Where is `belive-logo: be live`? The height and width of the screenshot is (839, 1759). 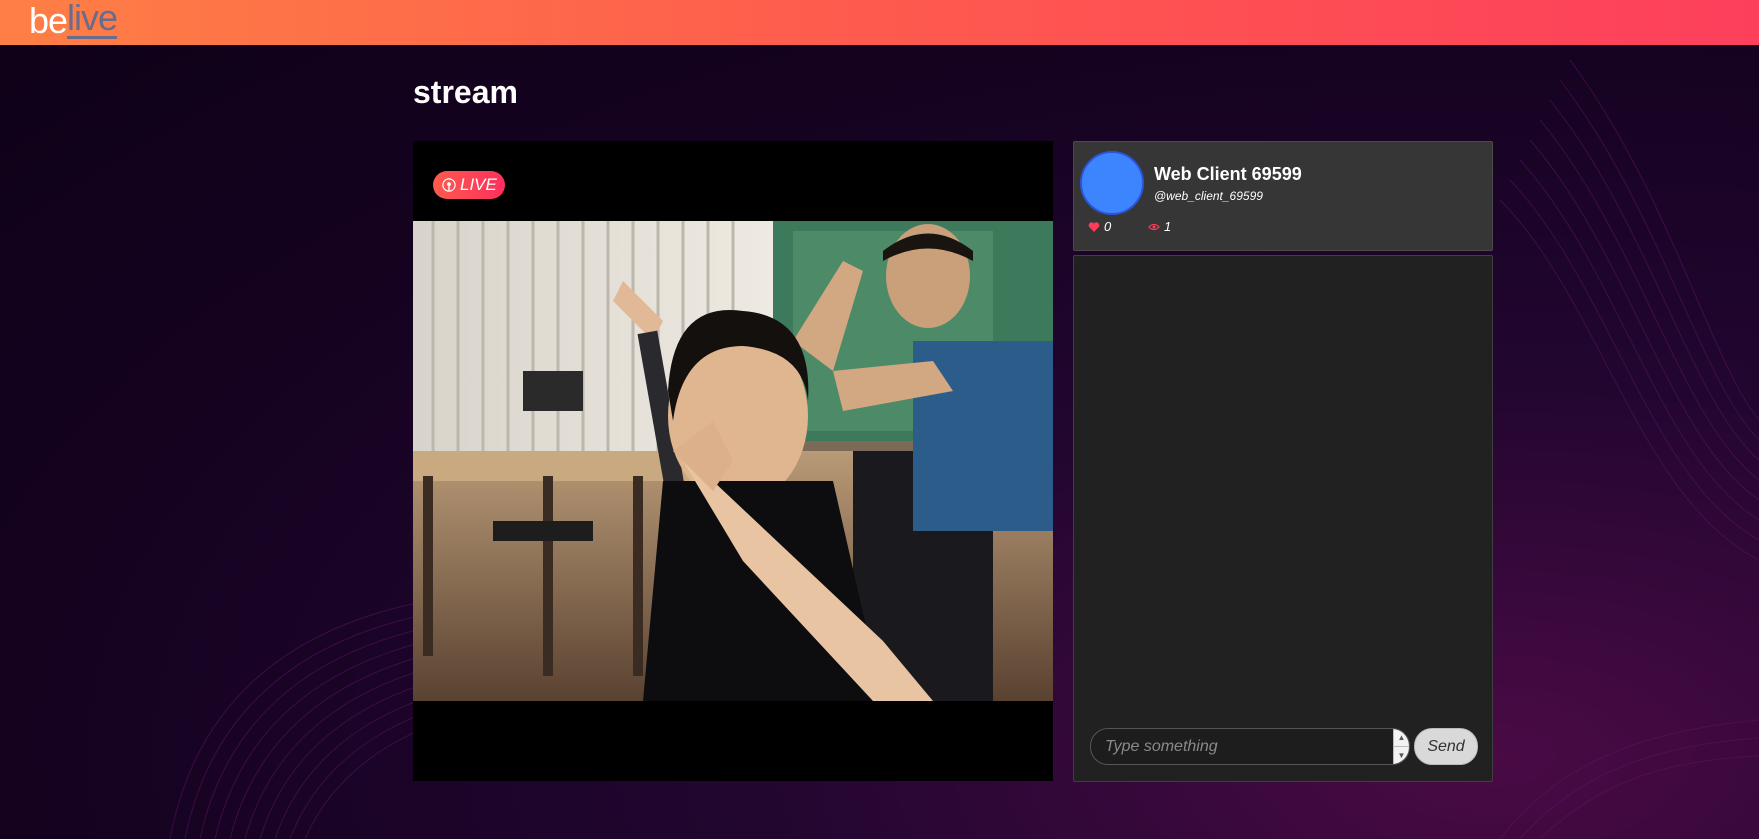 belive-logo: be live is located at coordinates (73, 20).